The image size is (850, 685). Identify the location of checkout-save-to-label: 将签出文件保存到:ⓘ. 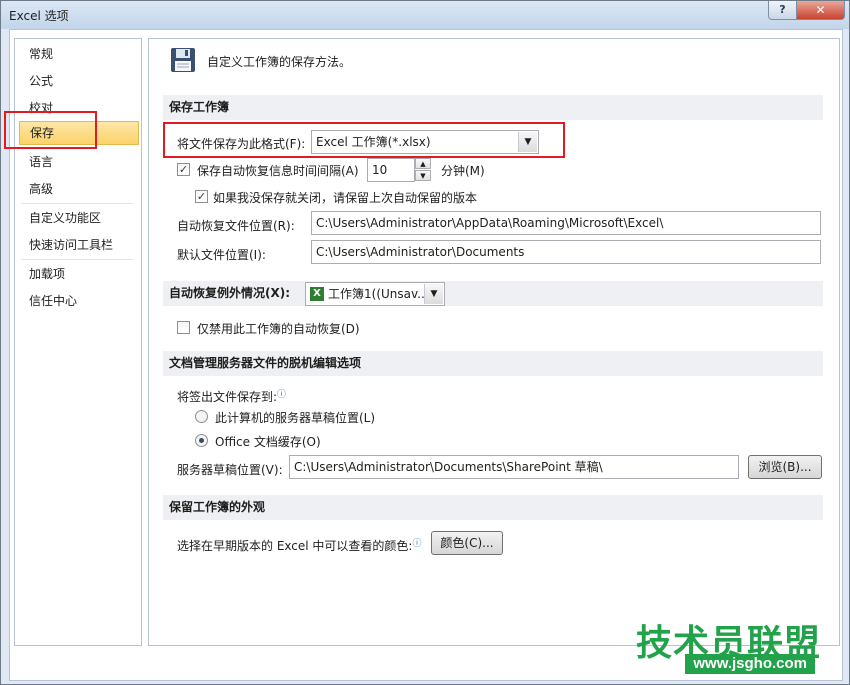
(231, 396).